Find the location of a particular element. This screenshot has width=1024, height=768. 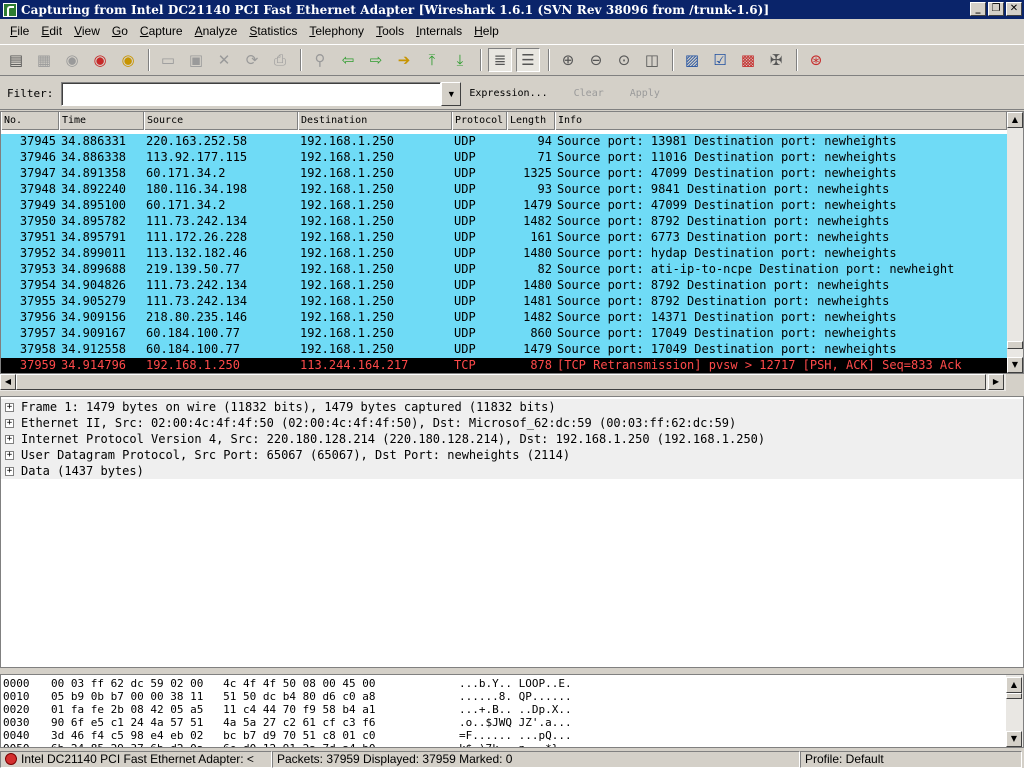

go-back-icon: ⇦ is located at coordinates (348, 60).